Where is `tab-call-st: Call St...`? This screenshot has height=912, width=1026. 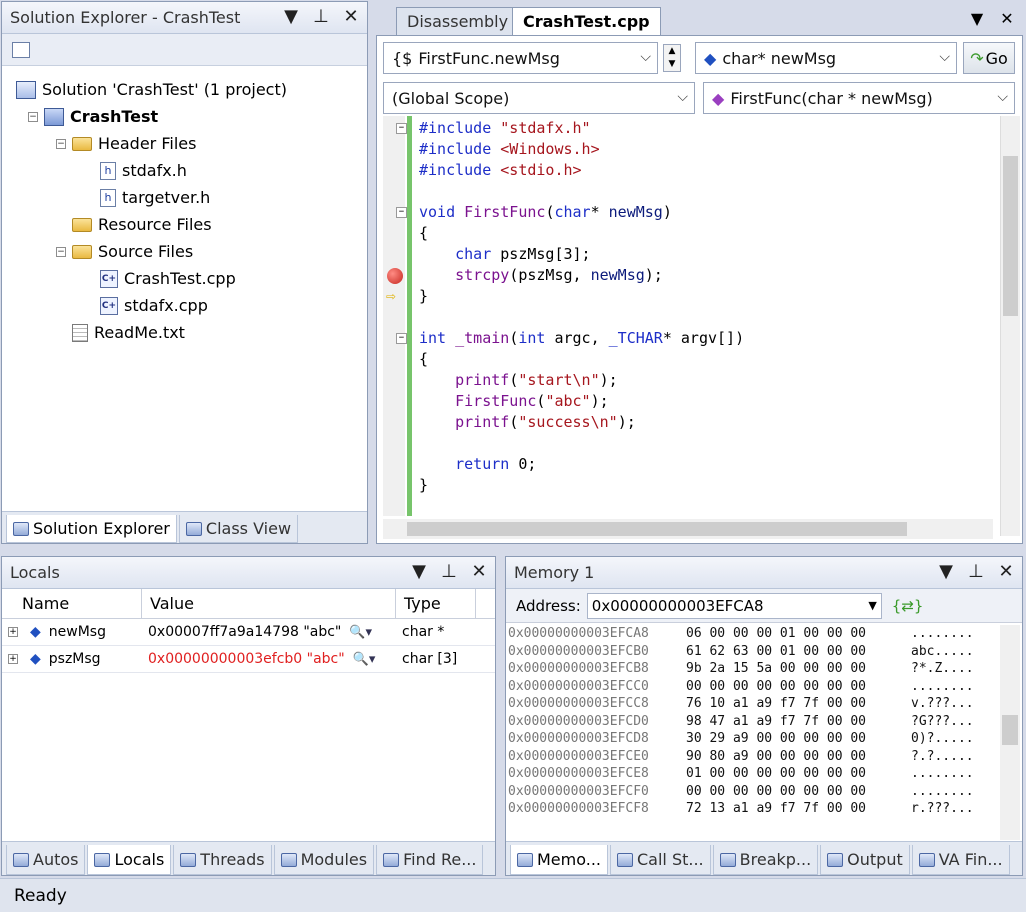
tab-call-st: Call St... is located at coordinates (660, 860).